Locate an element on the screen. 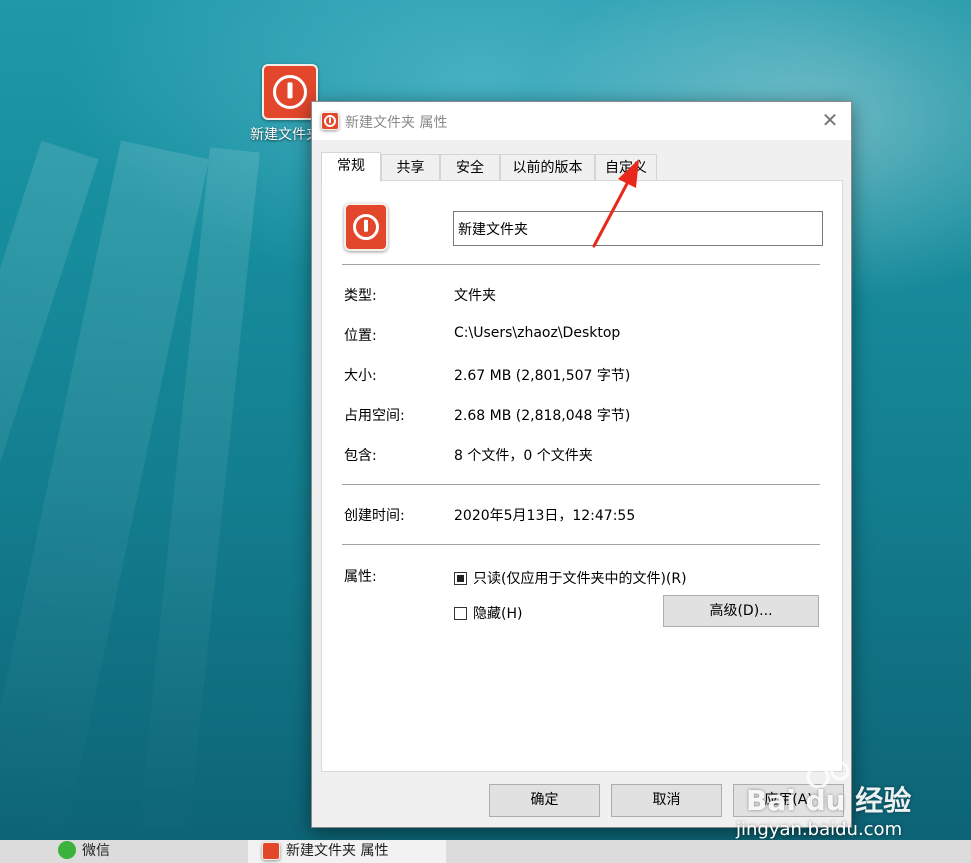  taskbar-properties-label: 新建文件夹 属性 is located at coordinates (337, 851).